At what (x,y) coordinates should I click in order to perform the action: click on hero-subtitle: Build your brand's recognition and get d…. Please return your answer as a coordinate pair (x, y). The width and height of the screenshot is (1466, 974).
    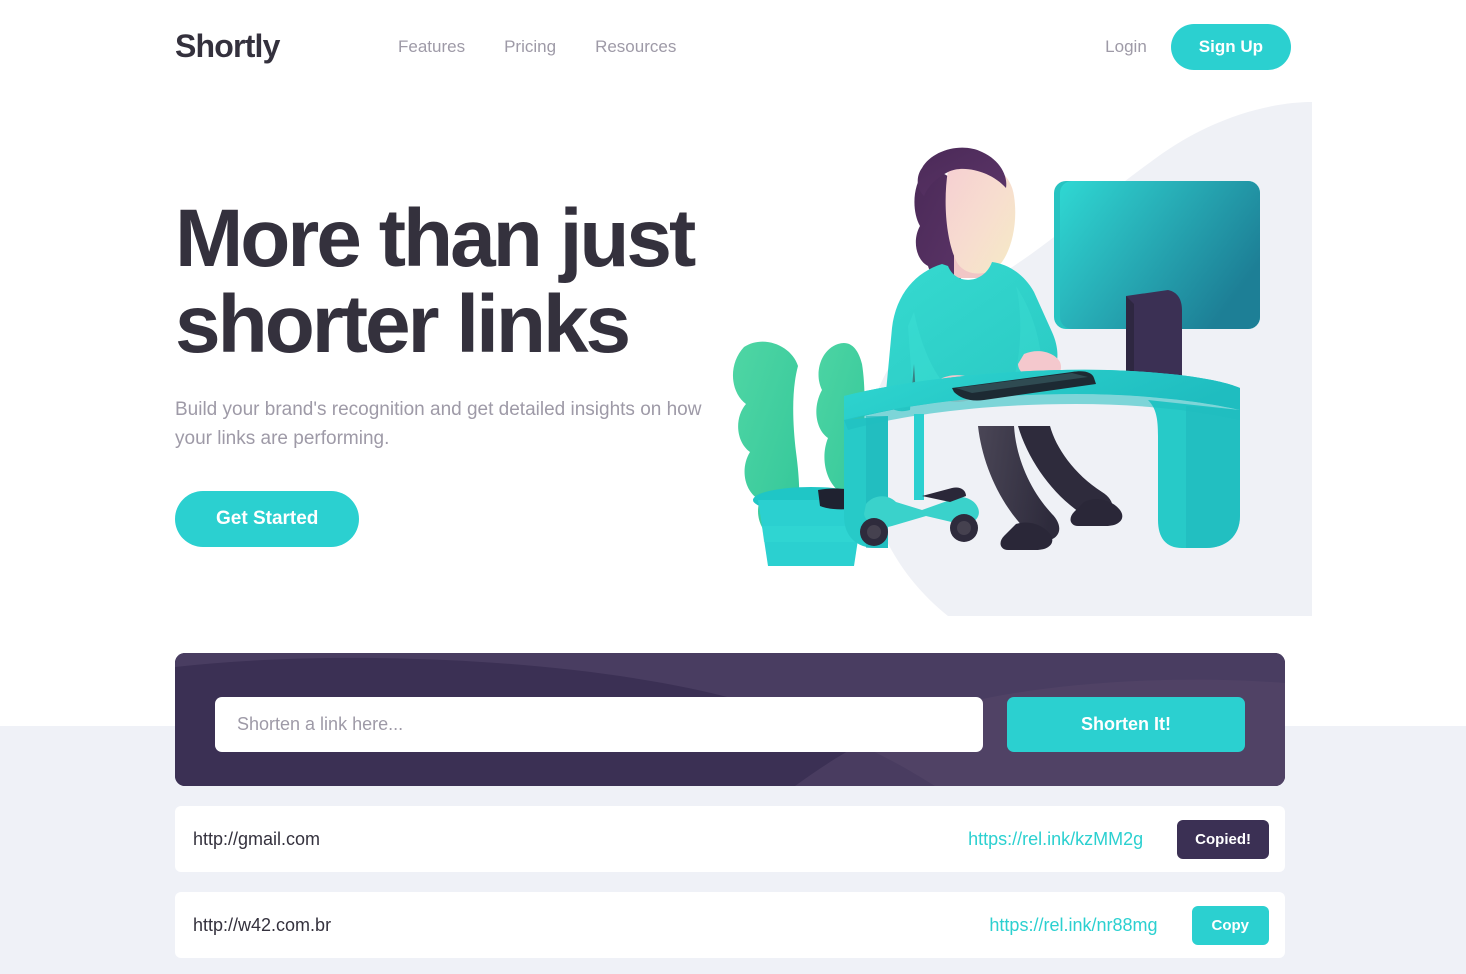
    Looking at the image, I should click on (438, 424).